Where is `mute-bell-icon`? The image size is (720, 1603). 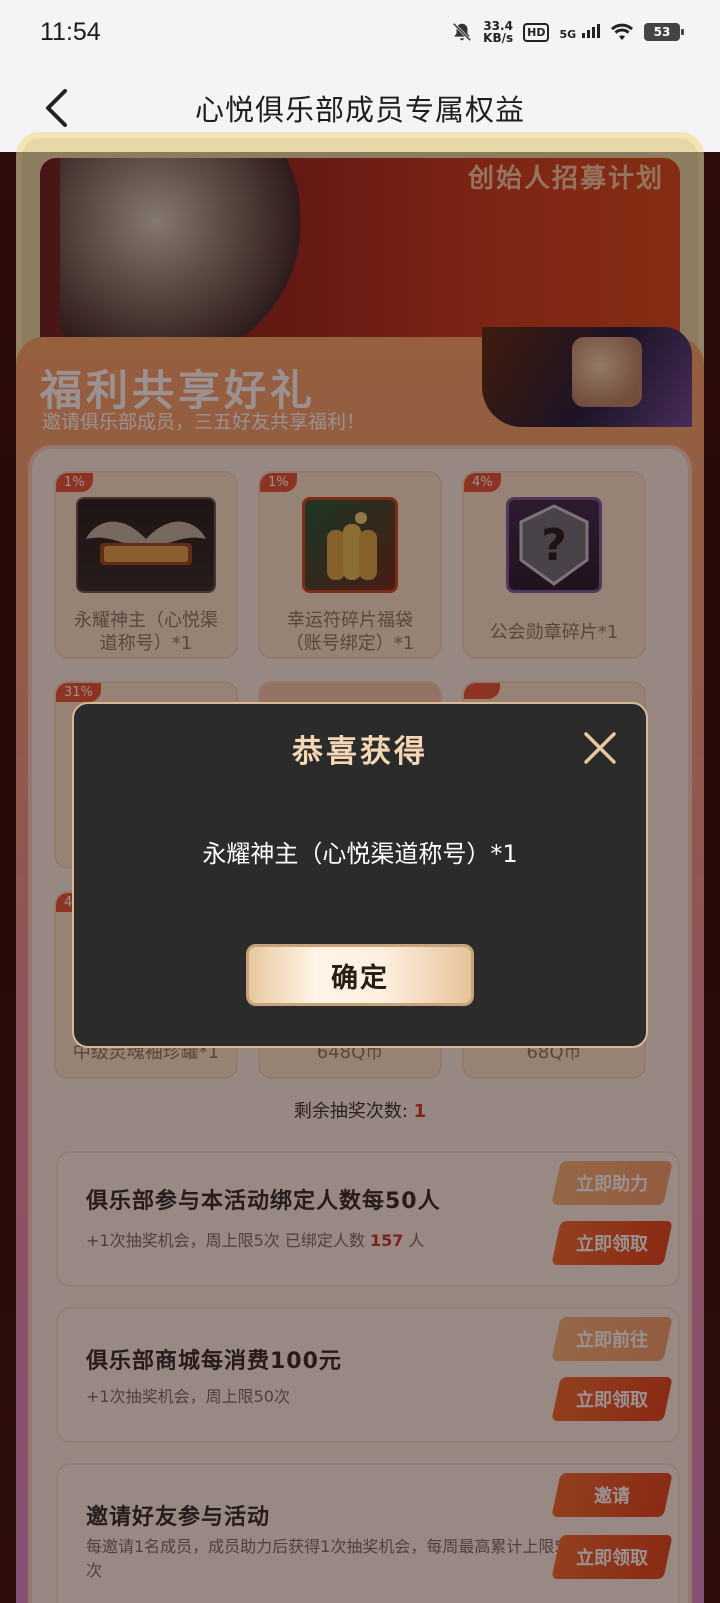
mute-bell-icon is located at coordinates (462, 32).